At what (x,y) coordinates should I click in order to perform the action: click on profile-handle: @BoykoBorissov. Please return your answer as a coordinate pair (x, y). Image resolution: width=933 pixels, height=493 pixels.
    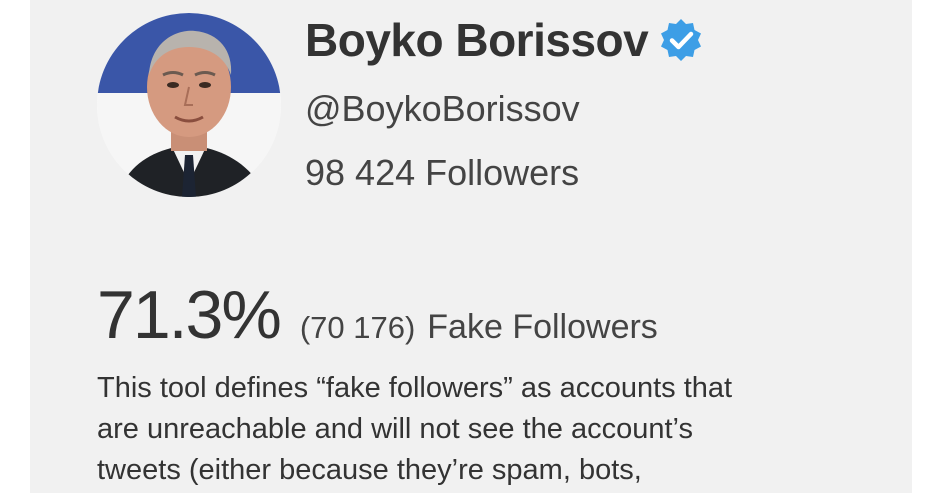
    Looking at the image, I should click on (442, 108).